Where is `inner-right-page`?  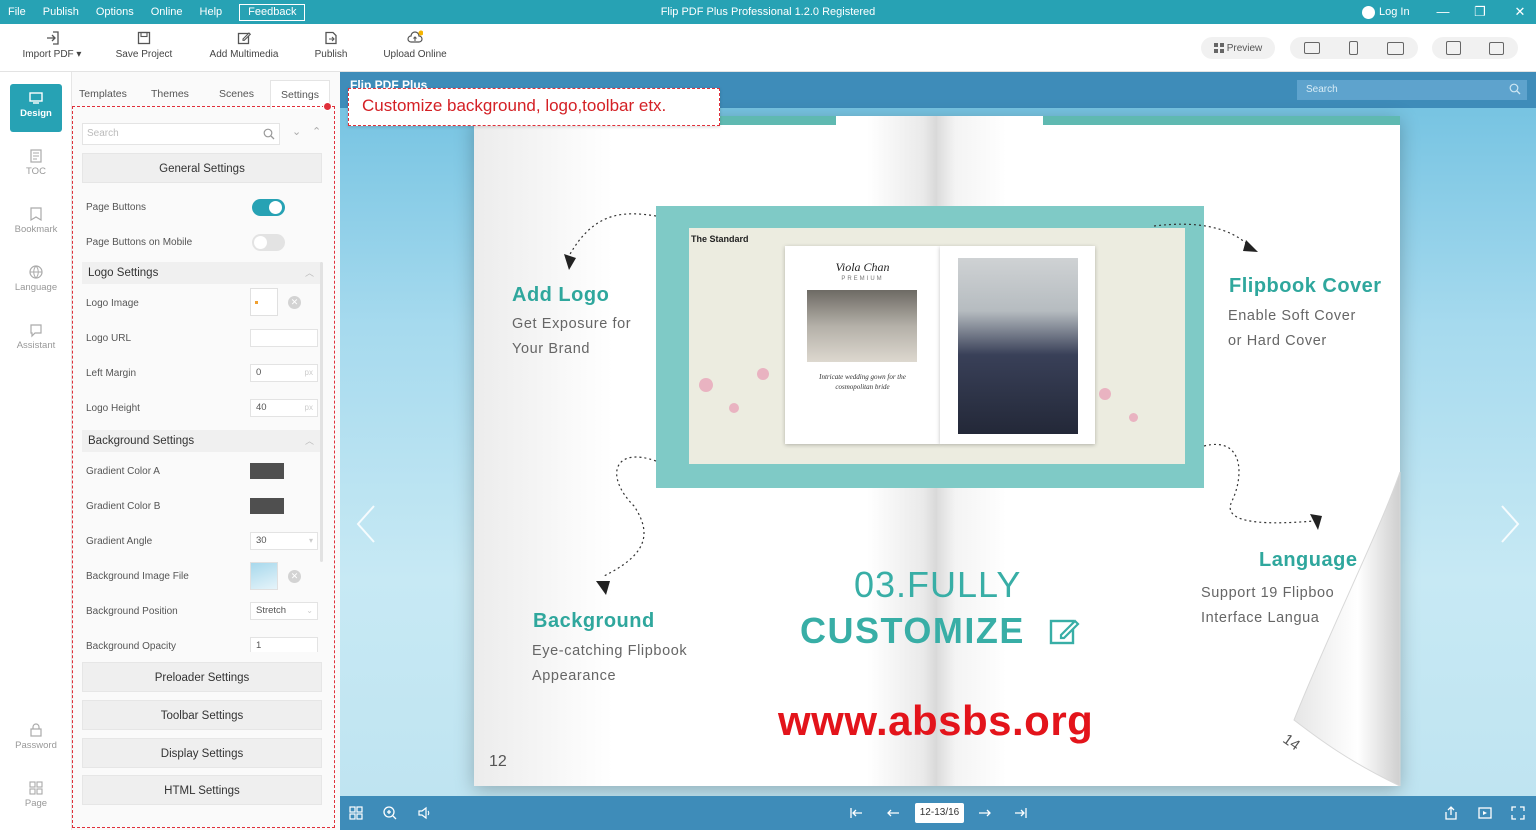 inner-right-page is located at coordinates (1017, 345).